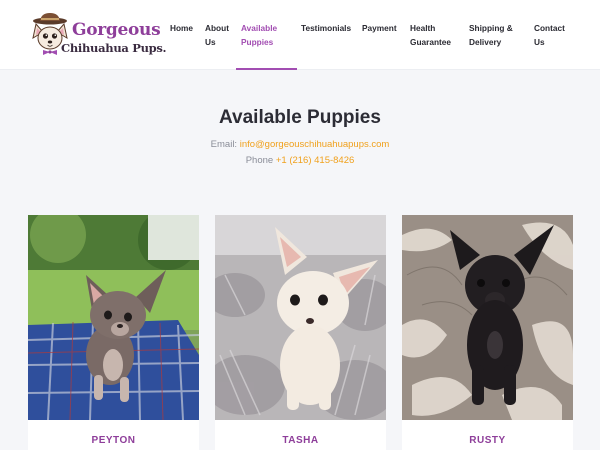  I want to click on puppy-name: PEYTON, so click(113, 440).